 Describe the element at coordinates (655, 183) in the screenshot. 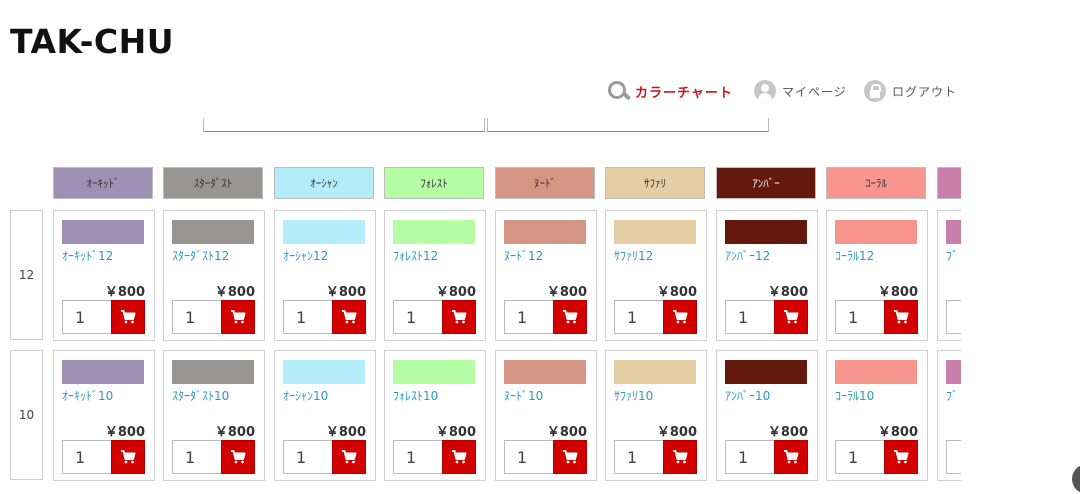

I see `color-header: ｻﾌｧﾘ` at that location.